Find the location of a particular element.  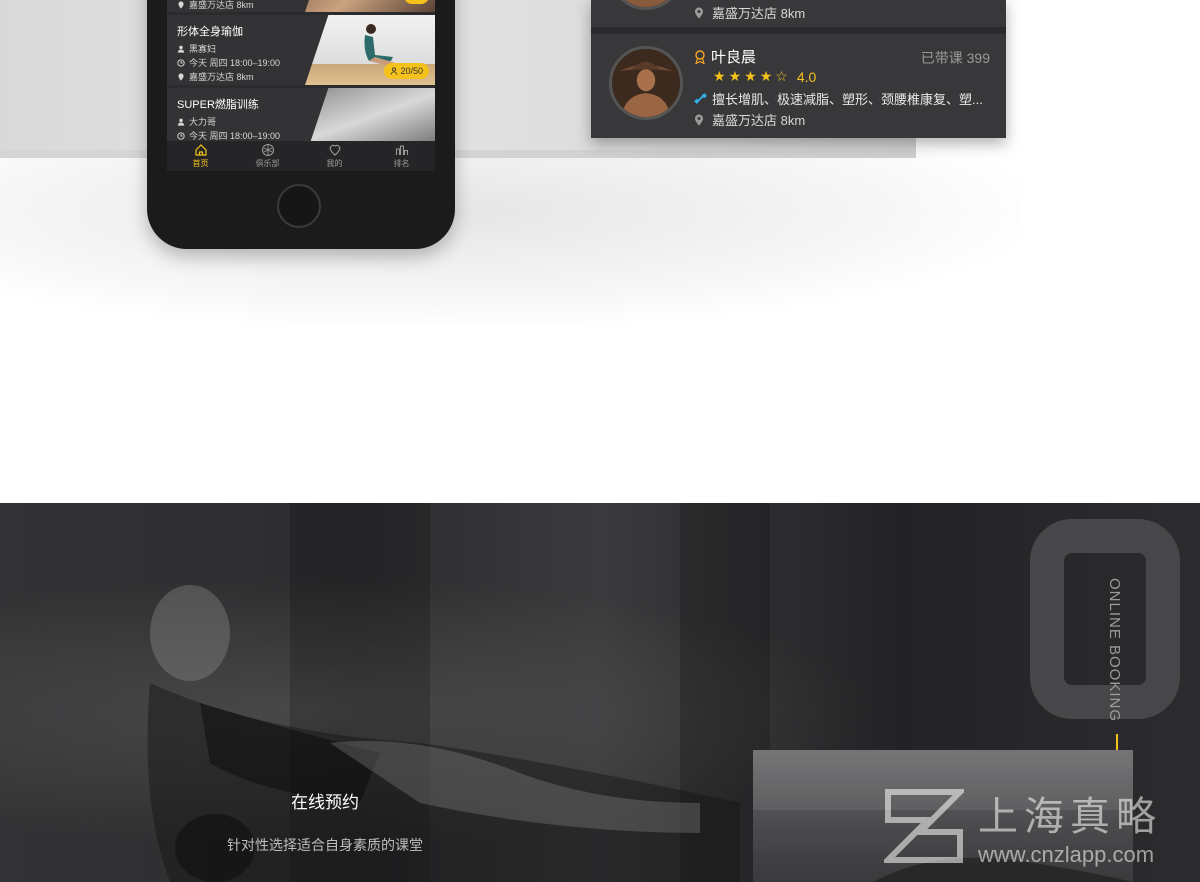

course-instructor: 大力哥 is located at coordinates (196, 121).